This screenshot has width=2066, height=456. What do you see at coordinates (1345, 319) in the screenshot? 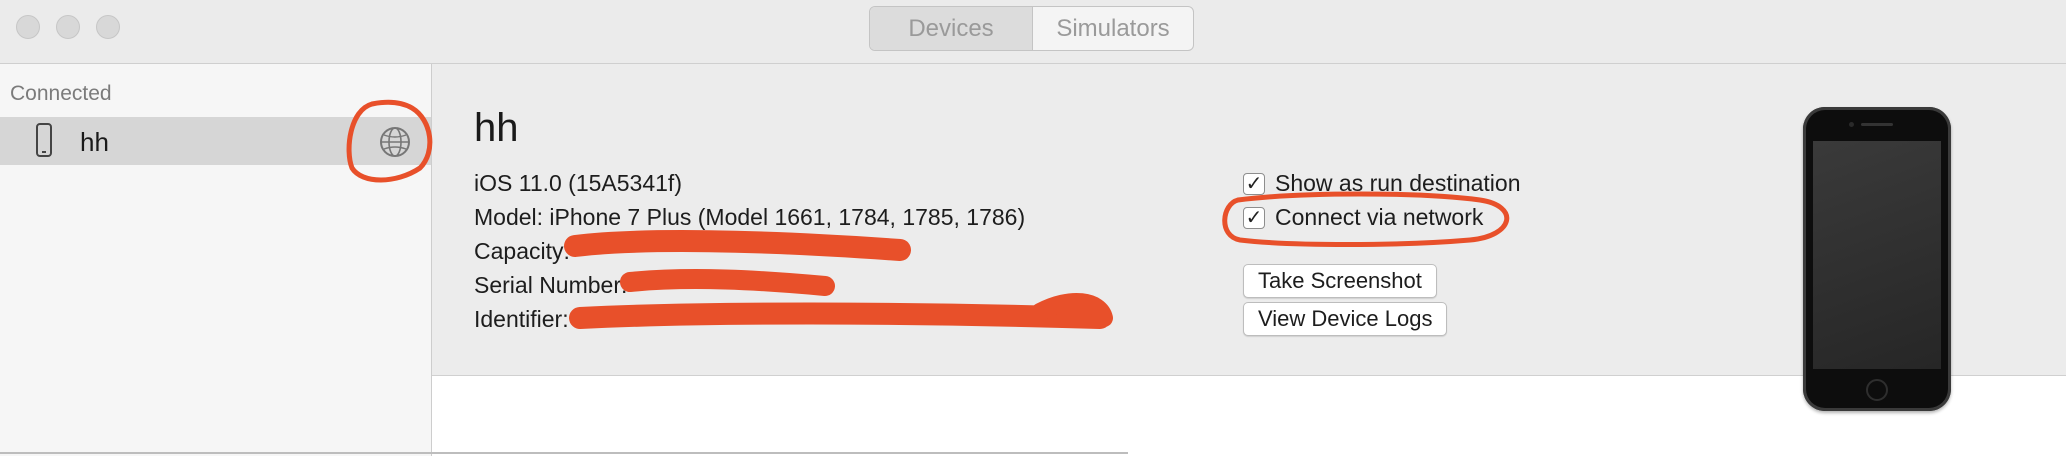
I see `view-device-logs-button: View Device Logs` at bounding box center [1345, 319].